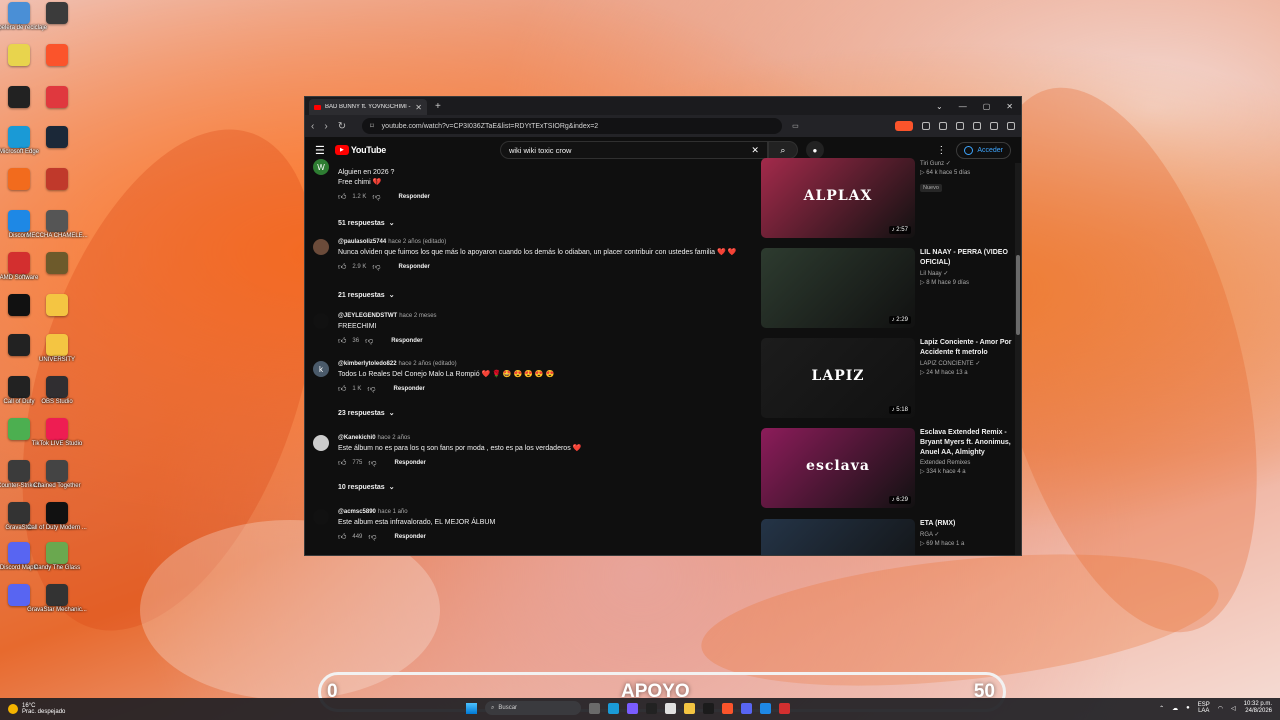 Image resolution: width=1280 pixels, height=720 pixels. I want to click on comment-time: hace 2 meses, so click(417, 316).